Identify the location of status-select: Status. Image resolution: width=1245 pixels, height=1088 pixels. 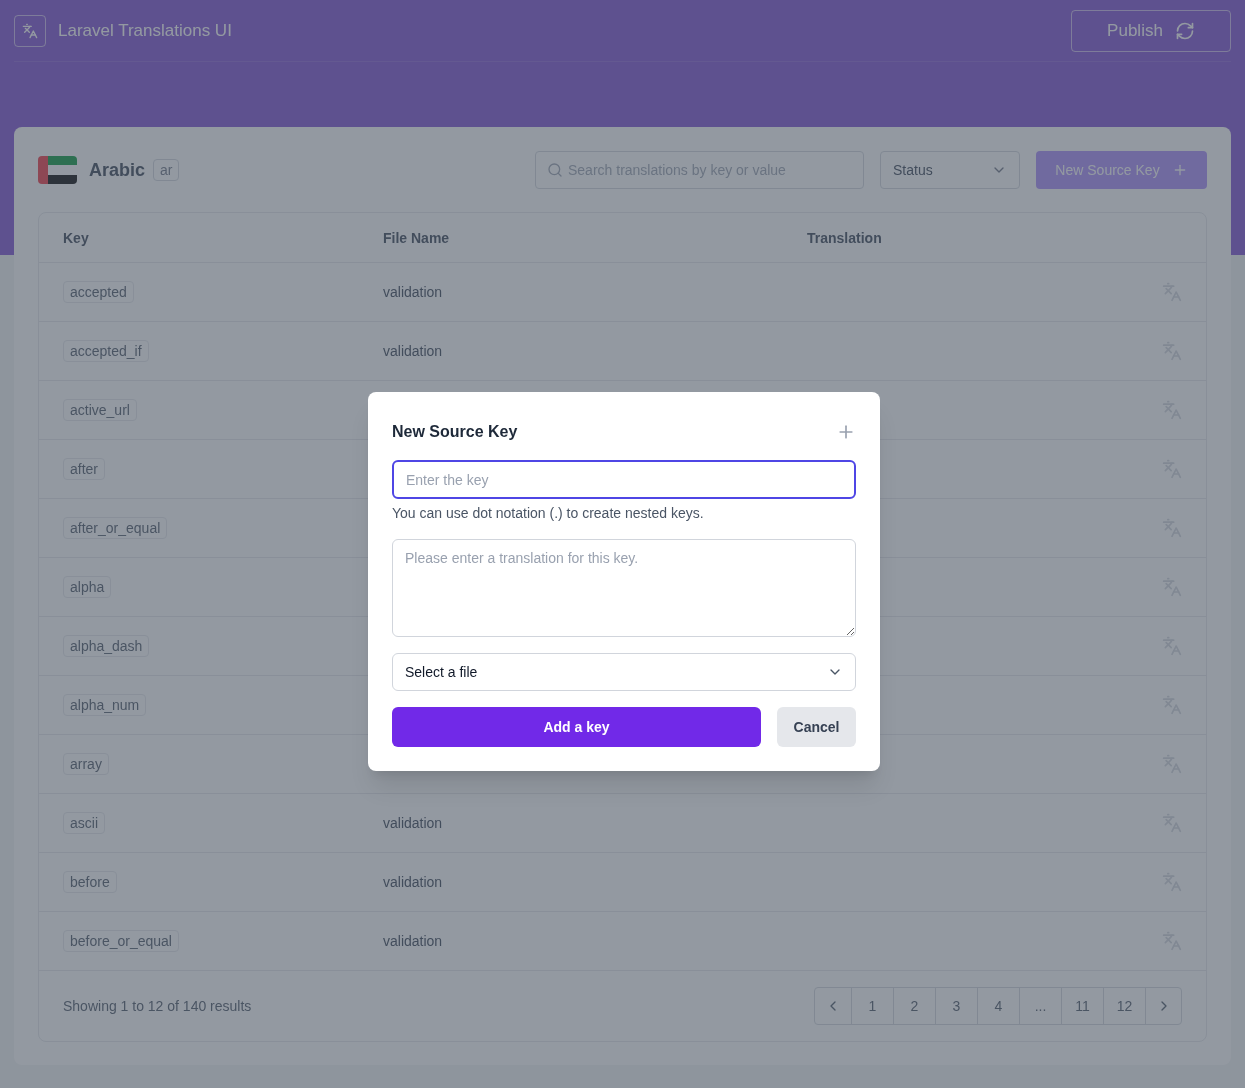
(950, 170).